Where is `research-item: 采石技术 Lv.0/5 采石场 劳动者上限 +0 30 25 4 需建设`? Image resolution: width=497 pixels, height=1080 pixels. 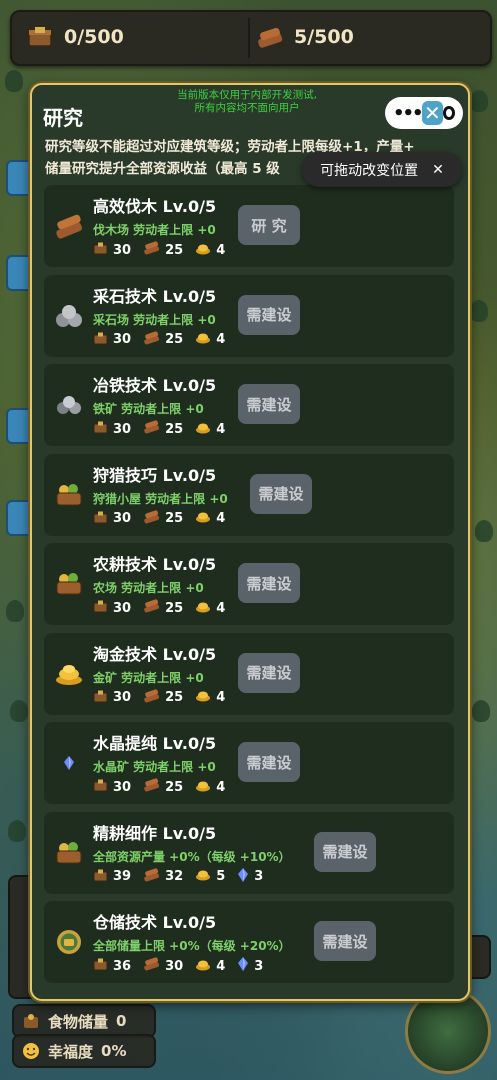
research-item: 采石技术 Lv.0/5 采石场 劳动者上限 +0 30 25 4 需建设 is located at coordinates (249, 315).